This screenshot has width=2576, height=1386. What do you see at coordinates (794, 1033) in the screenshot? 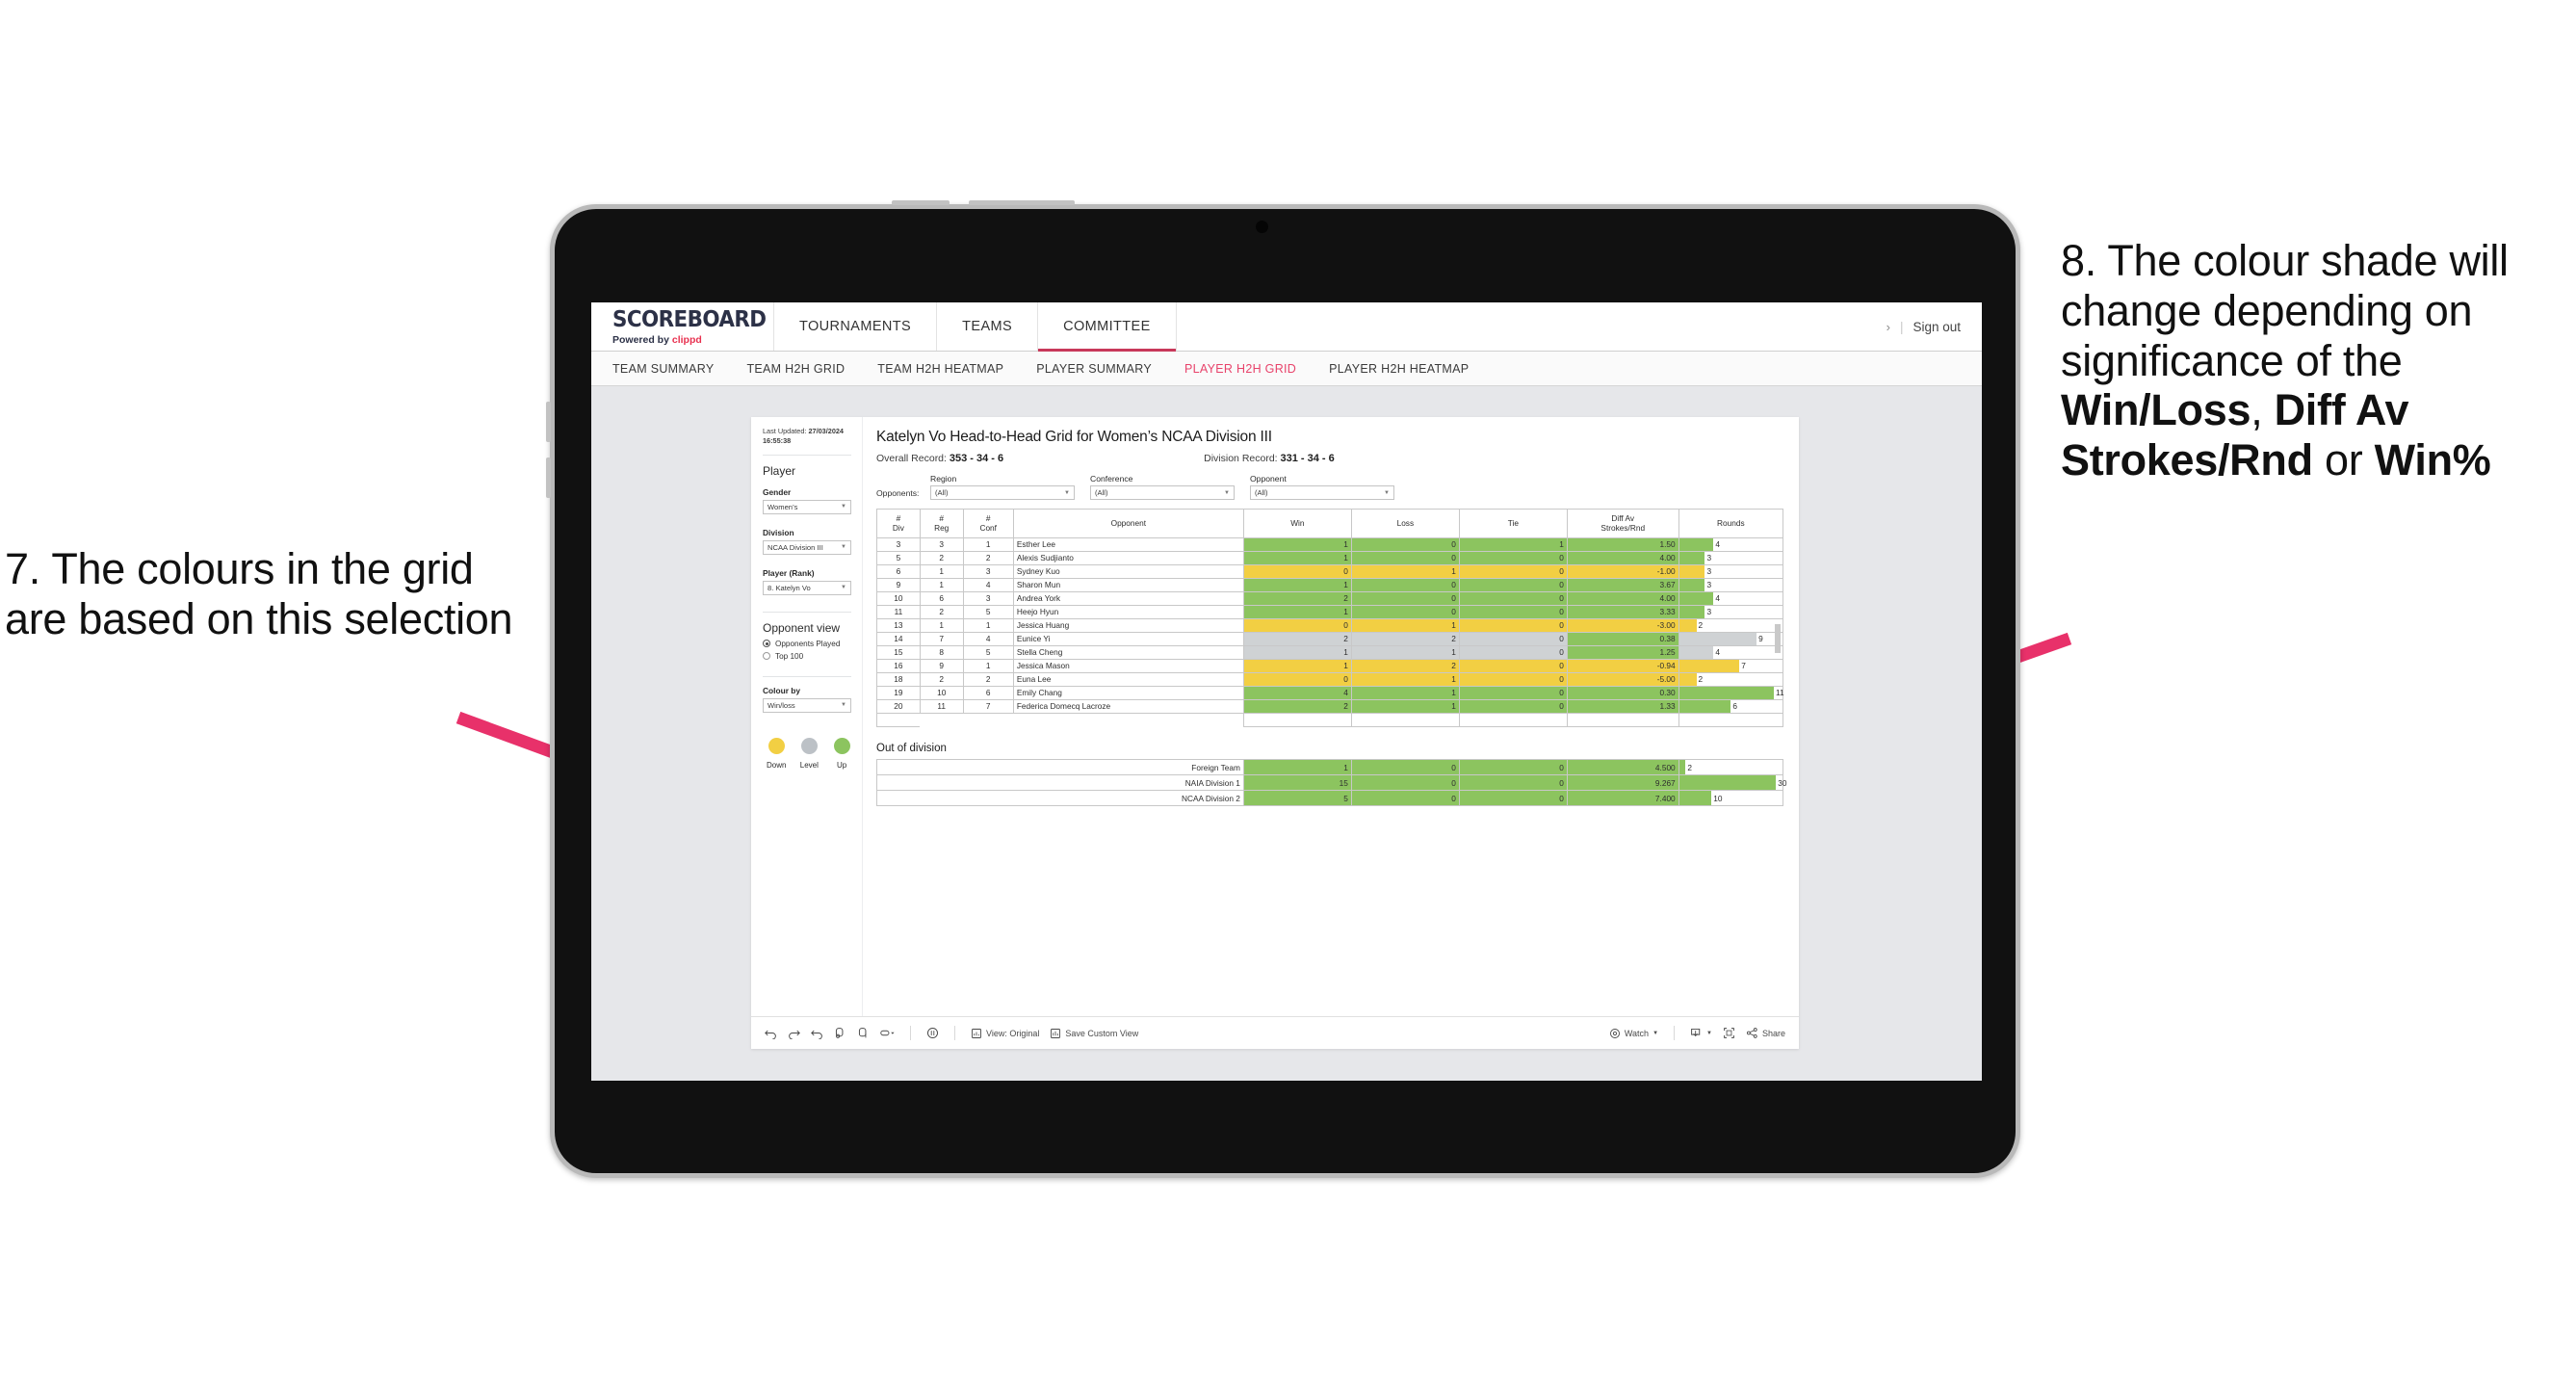
I see `redo-button` at bounding box center [794, 1033].